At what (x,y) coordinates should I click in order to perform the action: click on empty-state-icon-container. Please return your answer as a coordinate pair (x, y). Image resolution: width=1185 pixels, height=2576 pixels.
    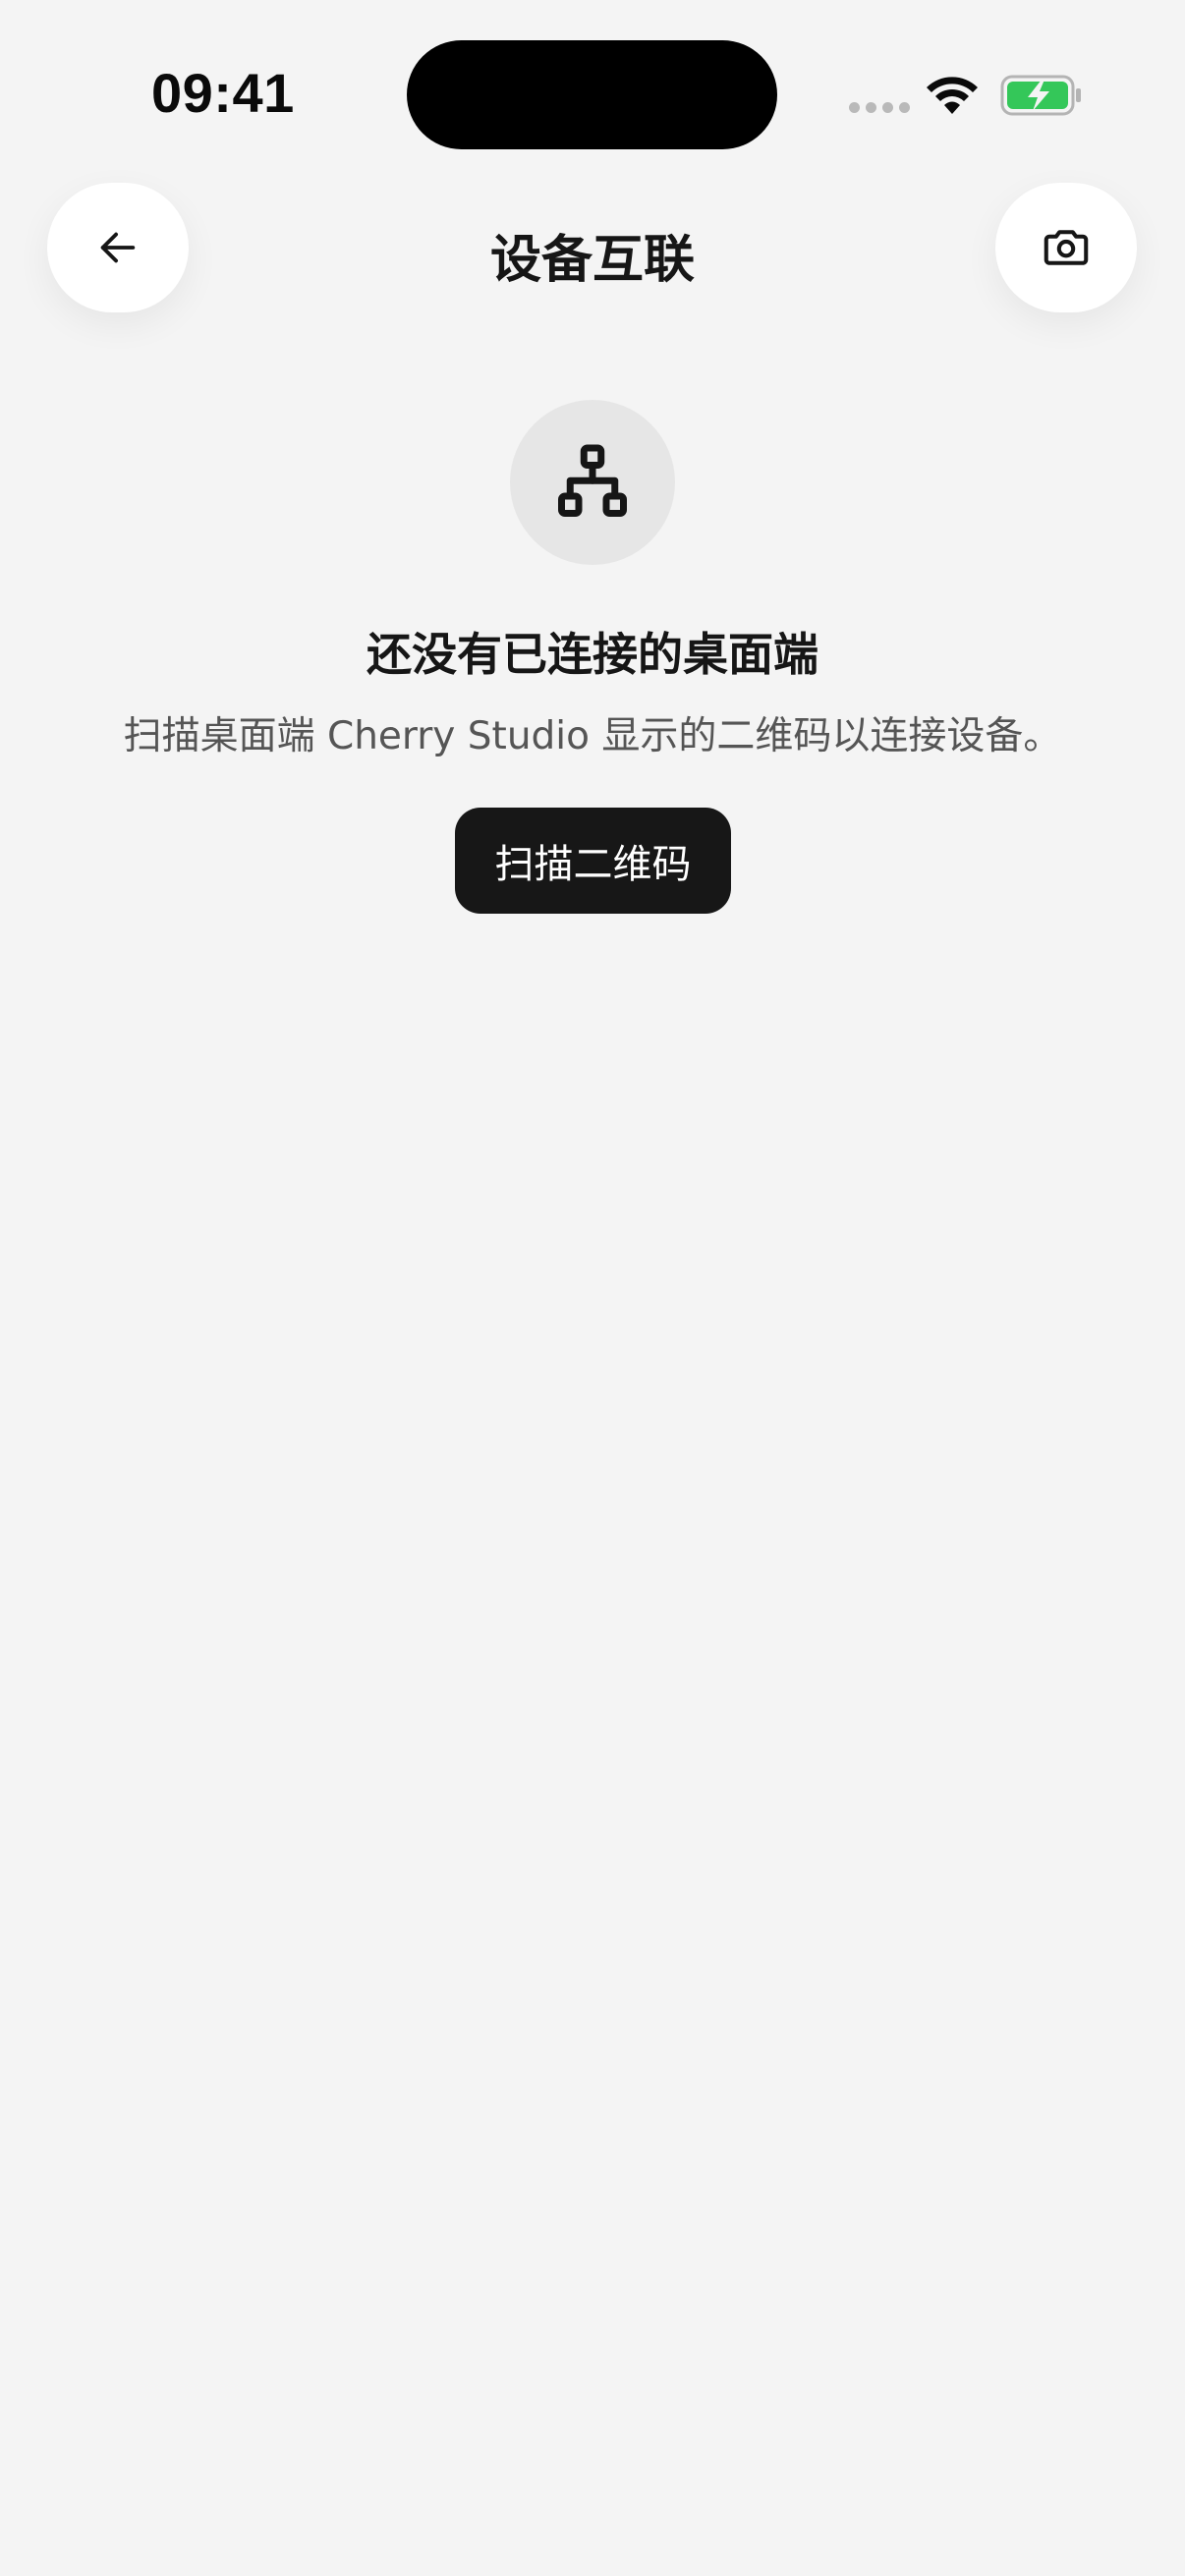
    Looking at the image, I should click on (592, 482).